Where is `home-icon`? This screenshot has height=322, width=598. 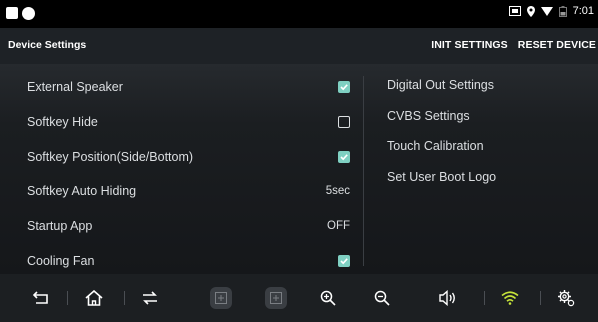 home-icon is located at coordinates (94, 298).